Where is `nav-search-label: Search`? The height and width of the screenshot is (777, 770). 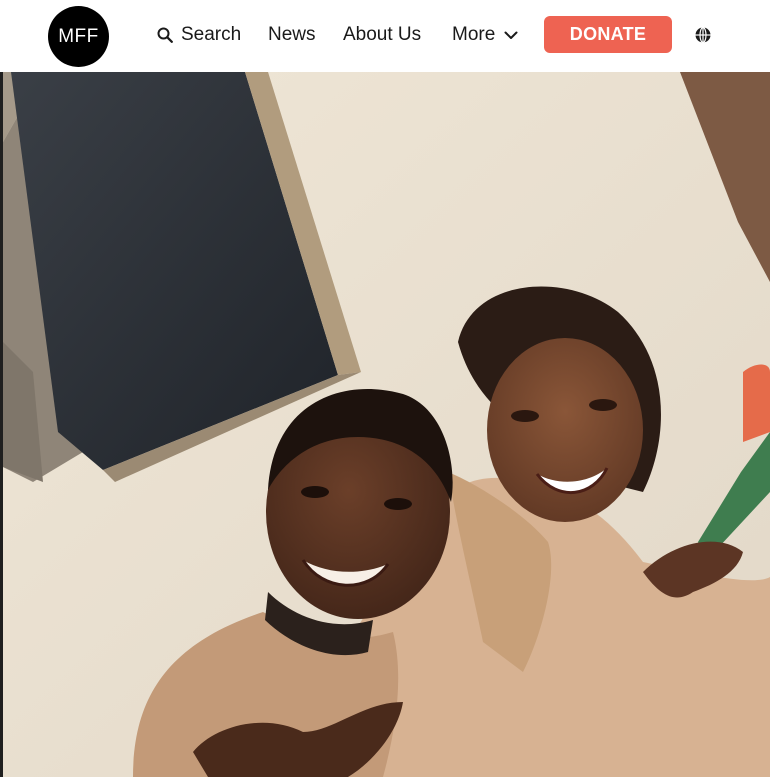 nav-search-label: Search is located at coordinates (211, 34).